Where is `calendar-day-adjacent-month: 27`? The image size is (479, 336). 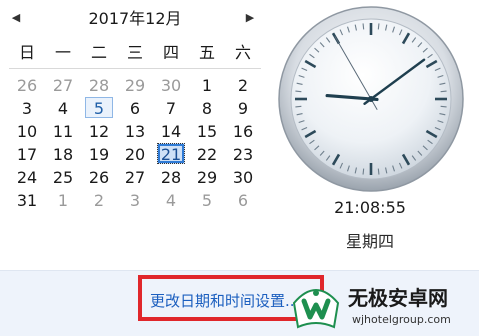
calendar-day-adjacent-month: 27 is located at coordinates (63, 84).